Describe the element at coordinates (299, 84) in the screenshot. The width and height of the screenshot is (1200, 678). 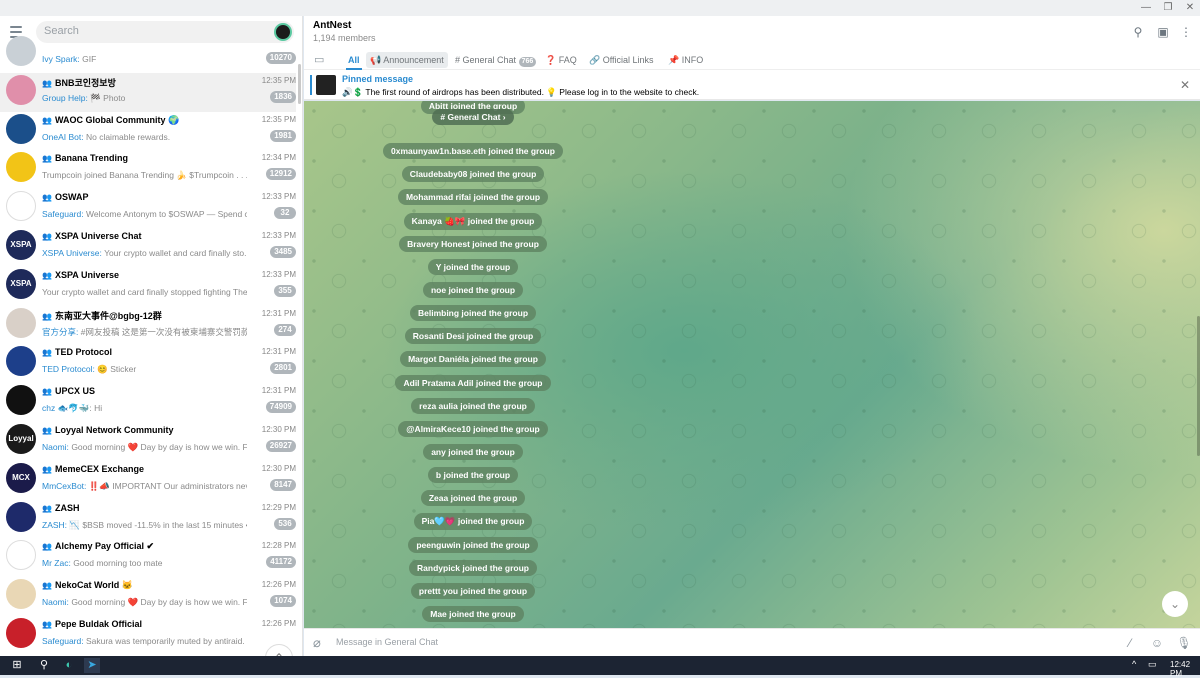
I see `chat-list-scrollbar` at that location.